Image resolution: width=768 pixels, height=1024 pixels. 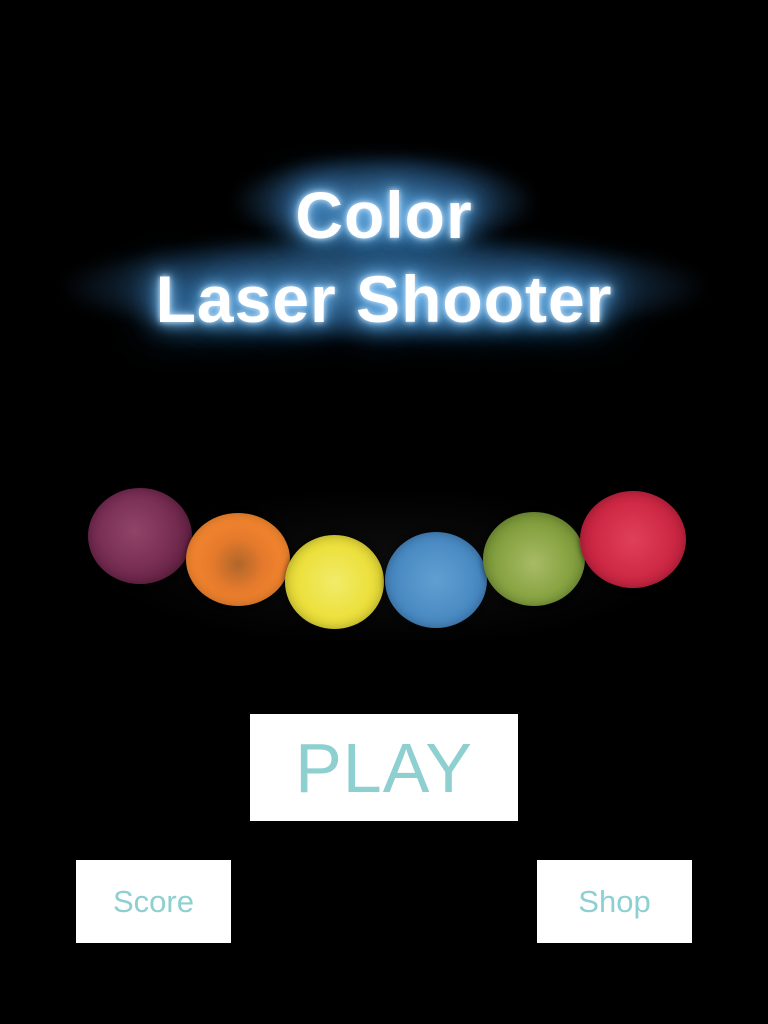 I want to click on paint-splatter, so click(x=388, y=560).